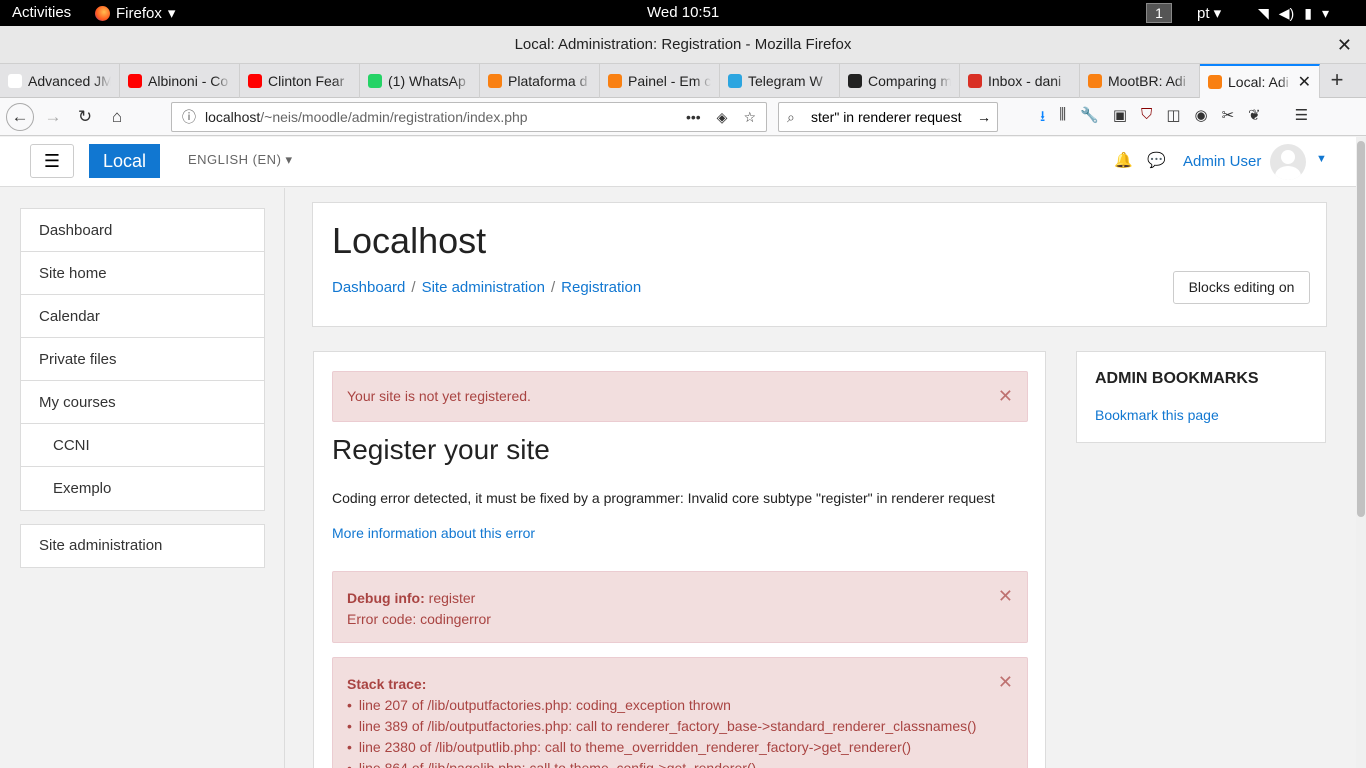 The height and width of the screenshot is (768, 1366). What do you see at coordinates (60, 81) in the screenshot?
I see `tab: Advanced JMet` at bounding box center [60, 81].